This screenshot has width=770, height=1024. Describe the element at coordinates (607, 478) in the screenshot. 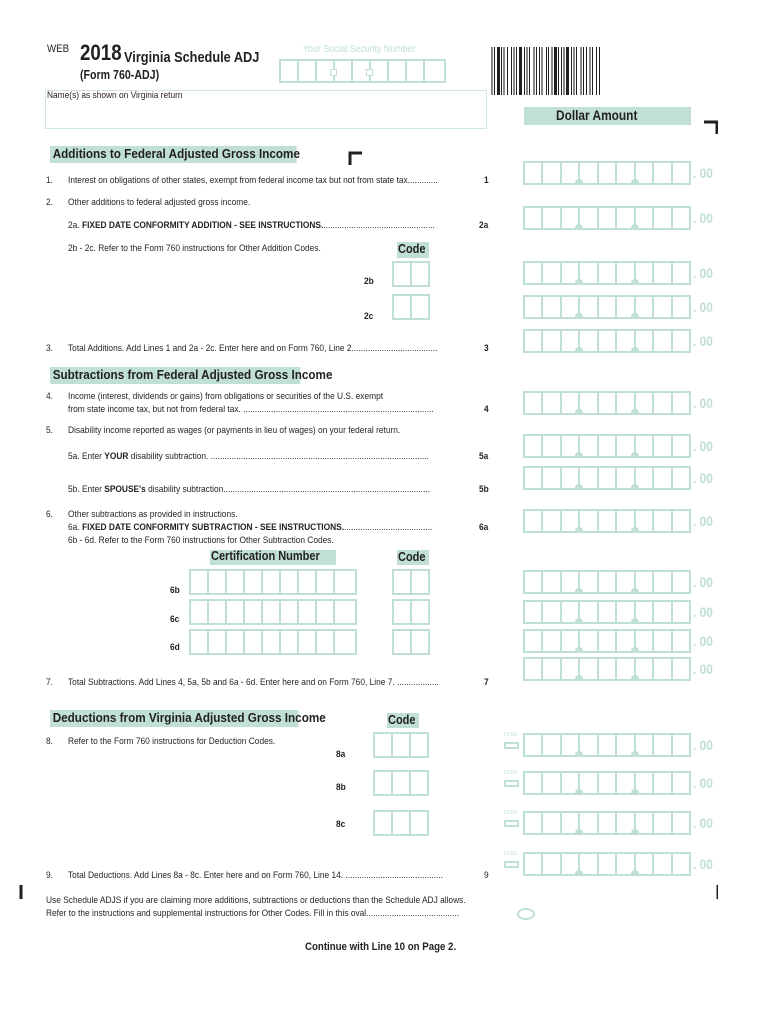

I see `line5b-amount-input` at that location.